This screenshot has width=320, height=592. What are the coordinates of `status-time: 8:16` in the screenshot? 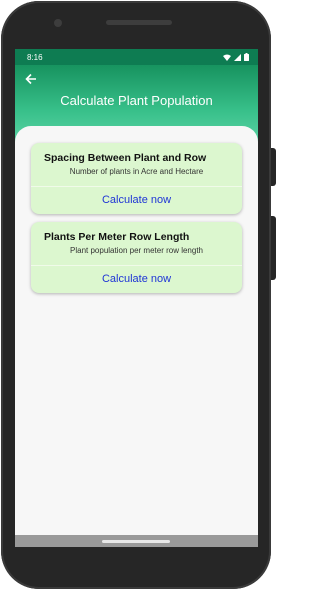 It's located at (35, 57).